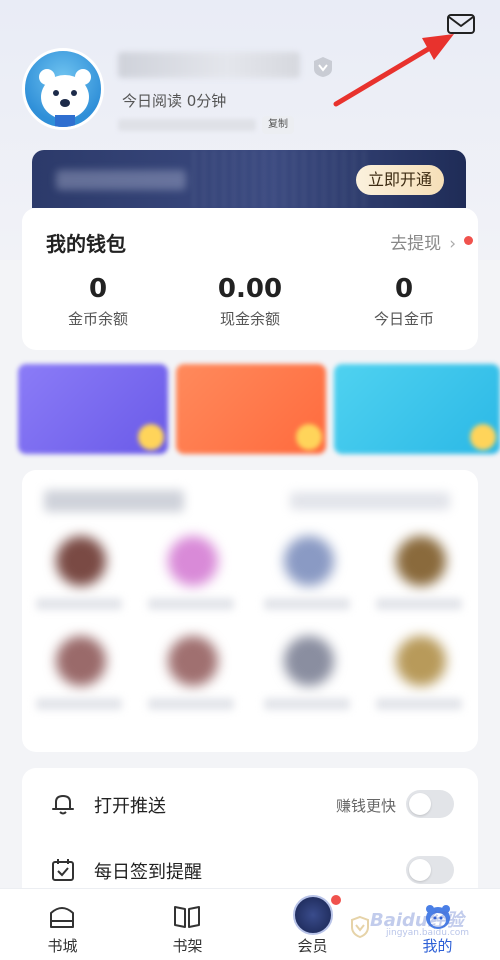 The height and width of the screenshot is (960, 500). What do you see at coordinates (130, 806) in the screenshot?
I see `setting-label-push: 打开推送` at bounding box center [130, 806].